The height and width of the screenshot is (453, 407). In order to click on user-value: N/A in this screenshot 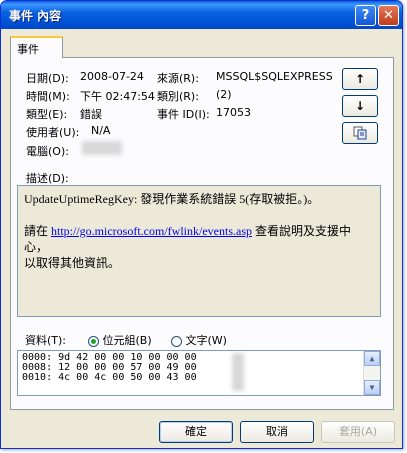, I will do `click(101, 130)`.